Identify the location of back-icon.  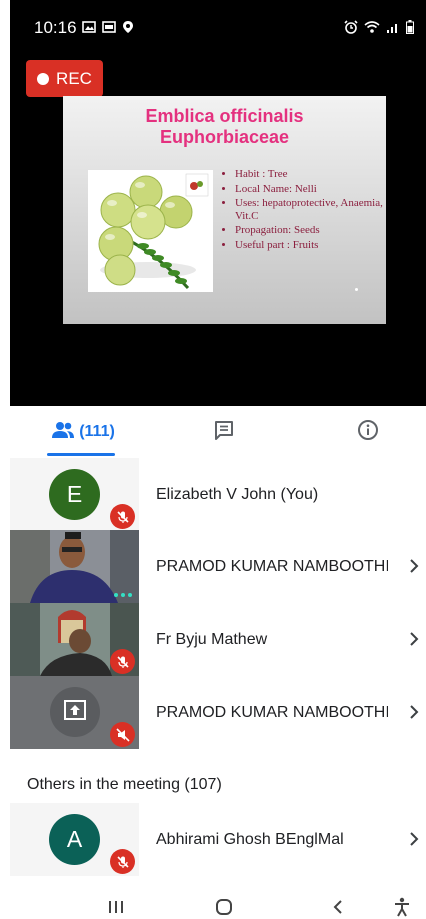
(338, 907).